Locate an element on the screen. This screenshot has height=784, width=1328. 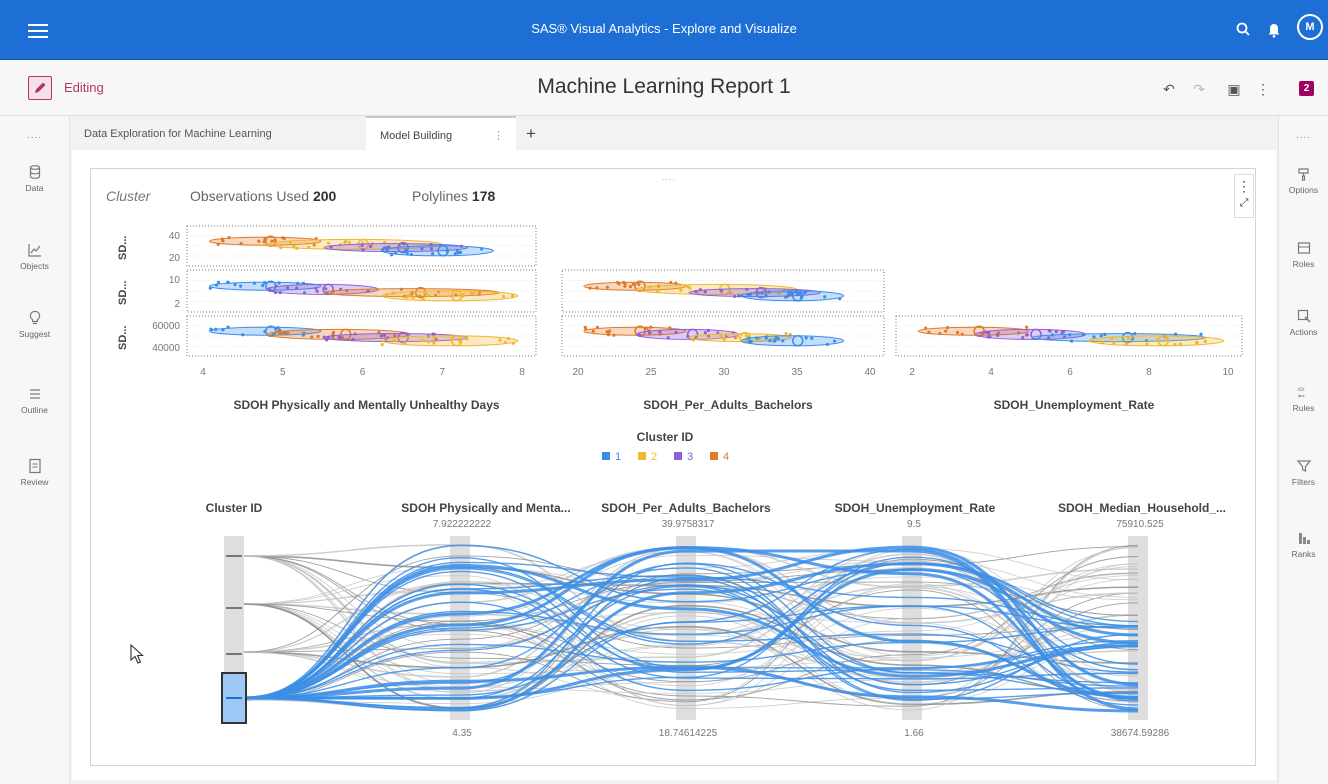
pc-axis-max: 9.5 is located at coordinates (914, 524).